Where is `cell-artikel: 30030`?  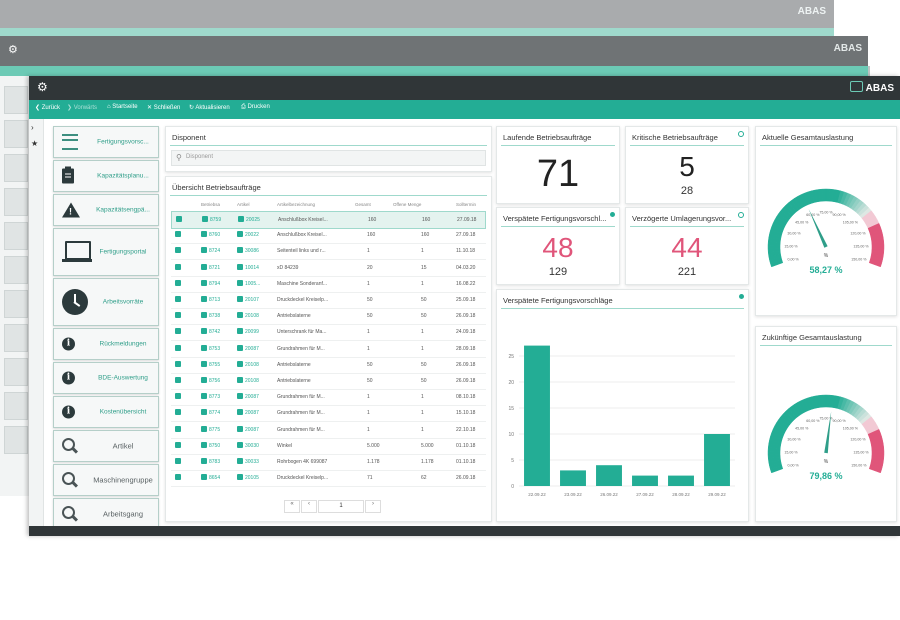
cell-artikel: 30030 is located at coordinates (252, 446).